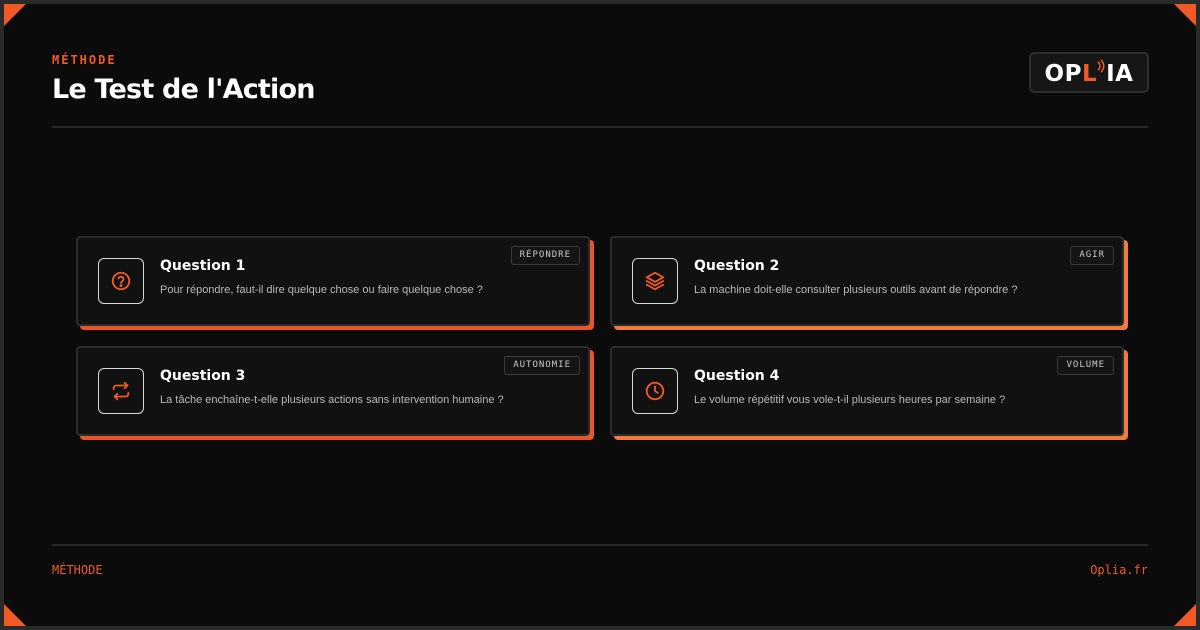 The height and width of the screenshot is (630, 1200). What do you see at coordinates (542, 365) in the screenshot?
I see `card-tag: AUTONOMIE` at bounding box center [542, 365].